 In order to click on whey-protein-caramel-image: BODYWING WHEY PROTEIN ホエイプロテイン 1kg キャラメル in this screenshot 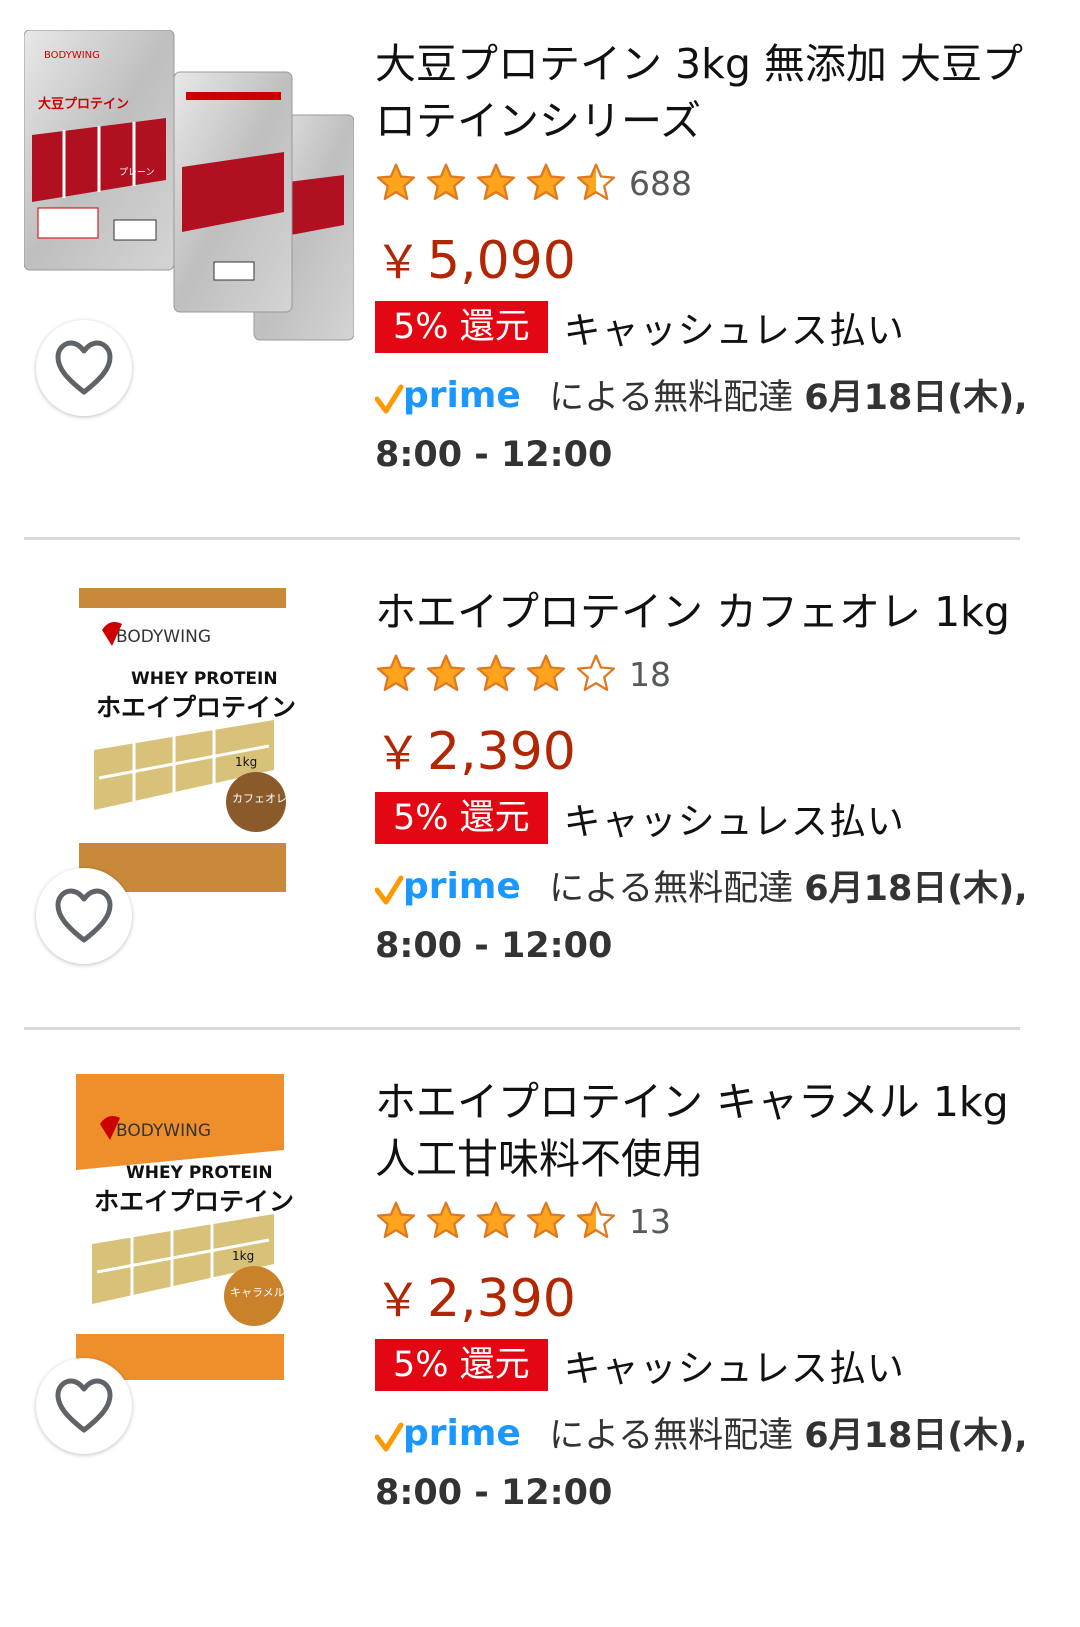, I will do `click(185, 1227)`.